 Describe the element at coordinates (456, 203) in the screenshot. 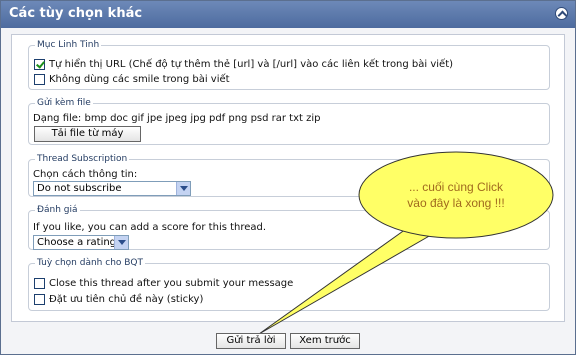

I see `callout-line-2: vào đây là xong !!!` at that location.